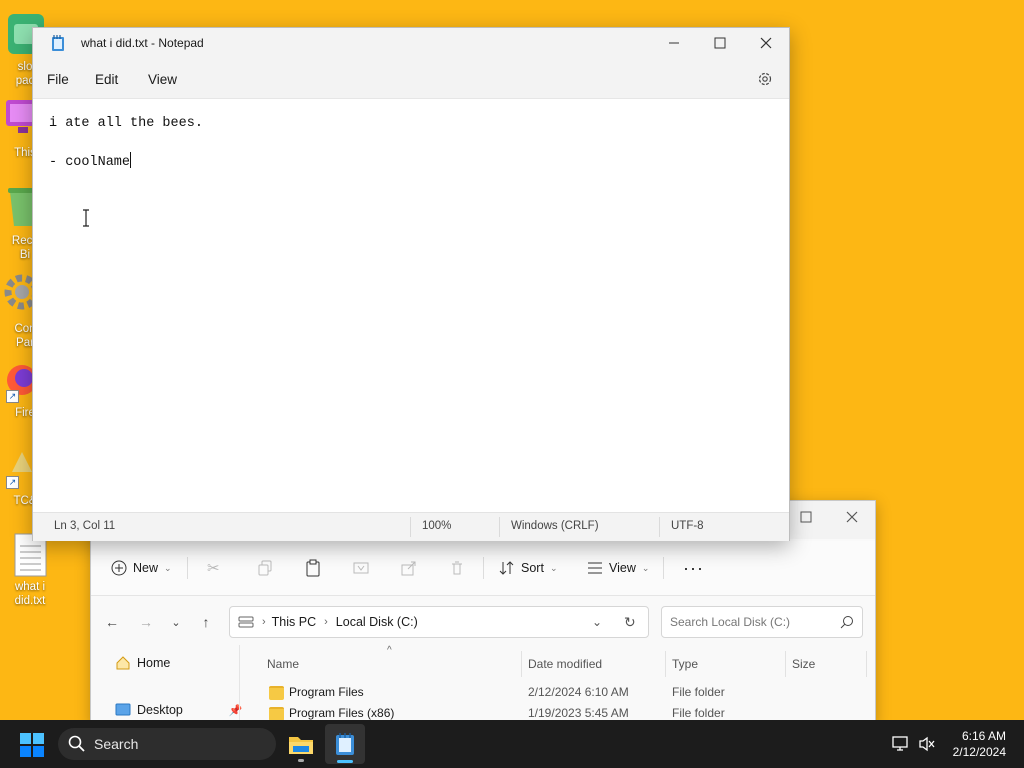 The height and width of the screenshot is (768, 1024). I want to click on trash-icon, so click(457, 568).